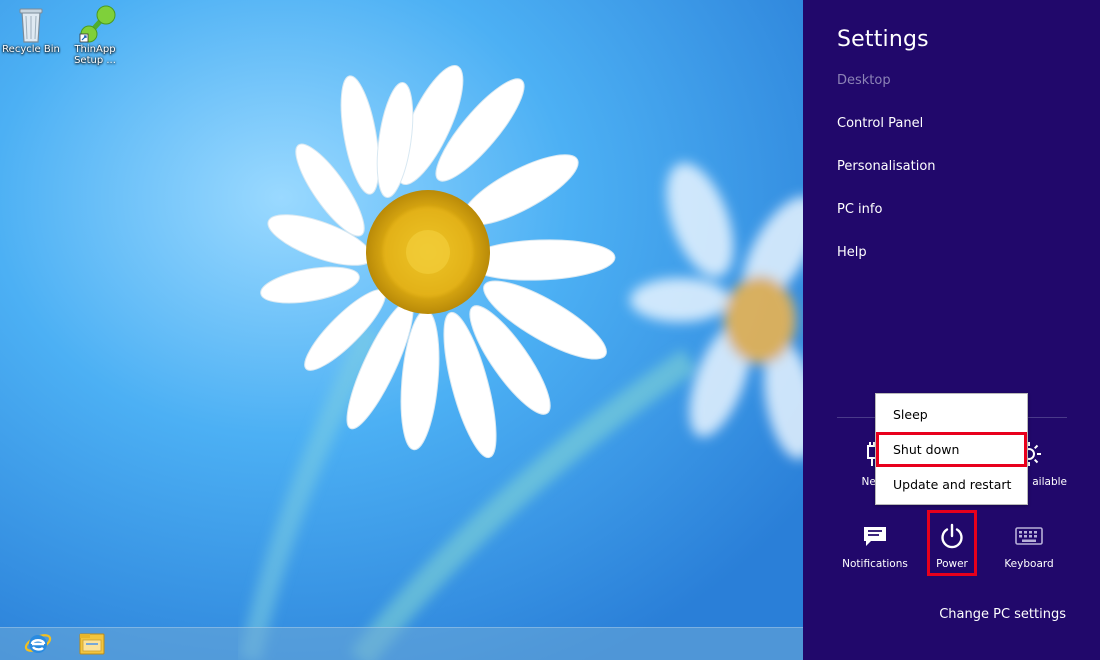 The height and width of the screenshot is (660, 1100). Describe the element at coordinates (951, 414) in the screenshot. I see `sleep-menu-item: Sleep` at that location.